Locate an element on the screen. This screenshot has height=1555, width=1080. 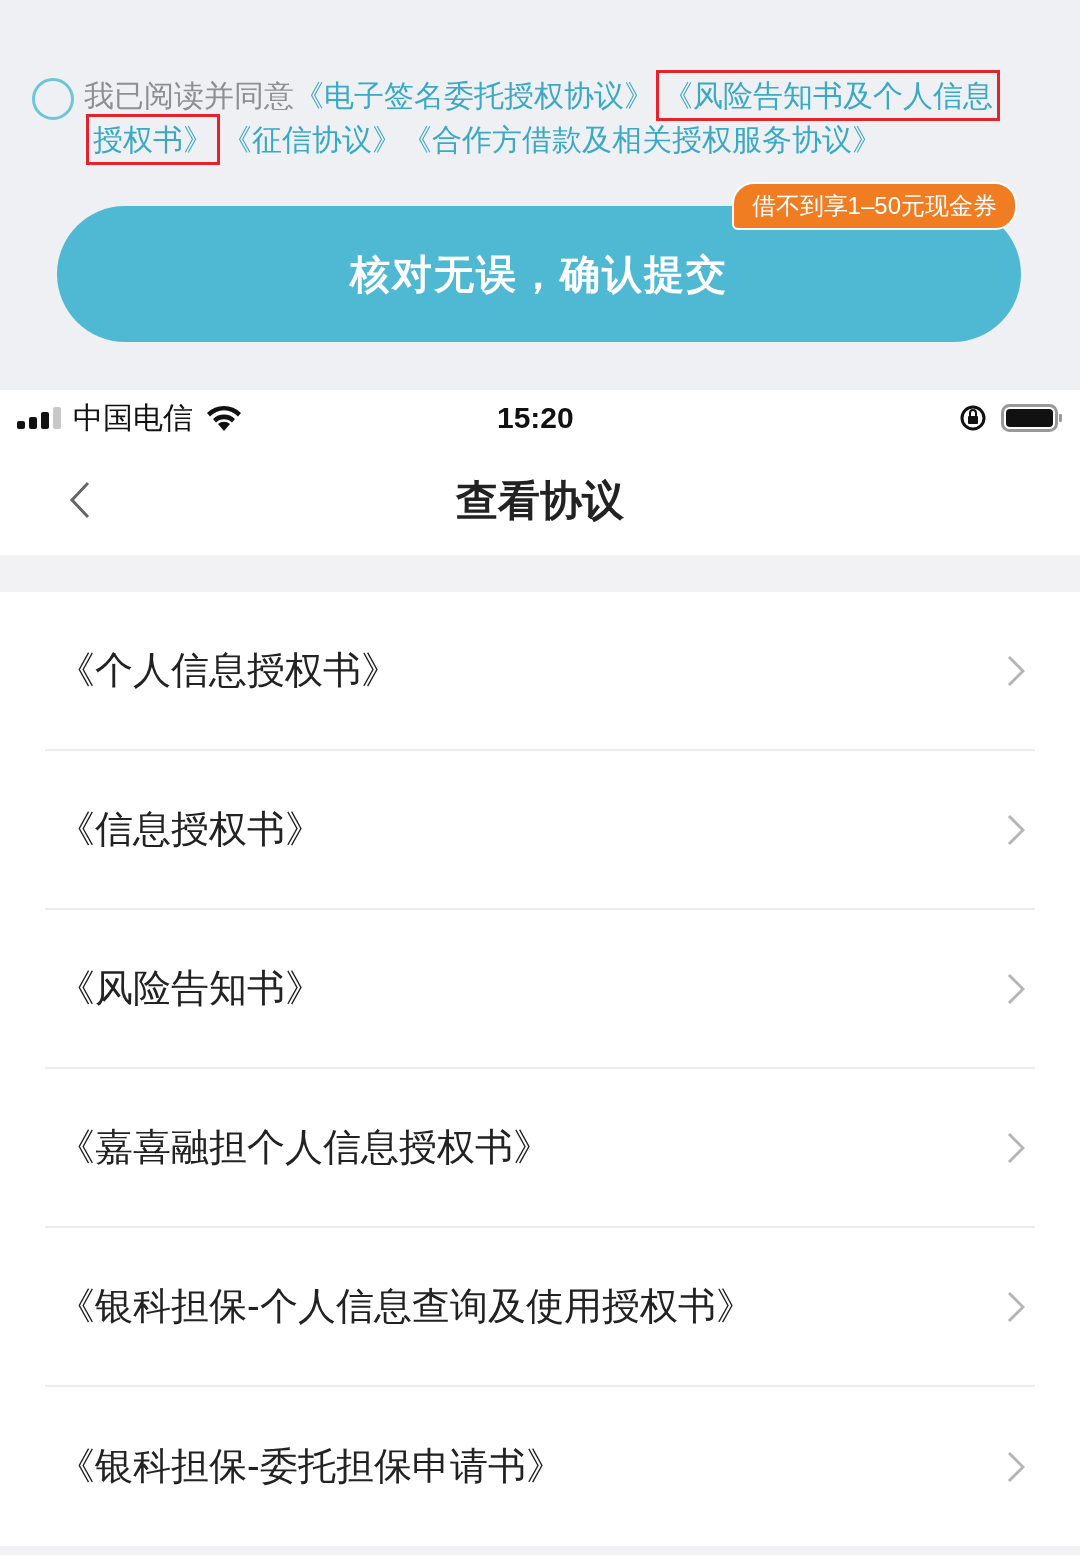
rotation-lock-icon is located at coordinates (973, 417).